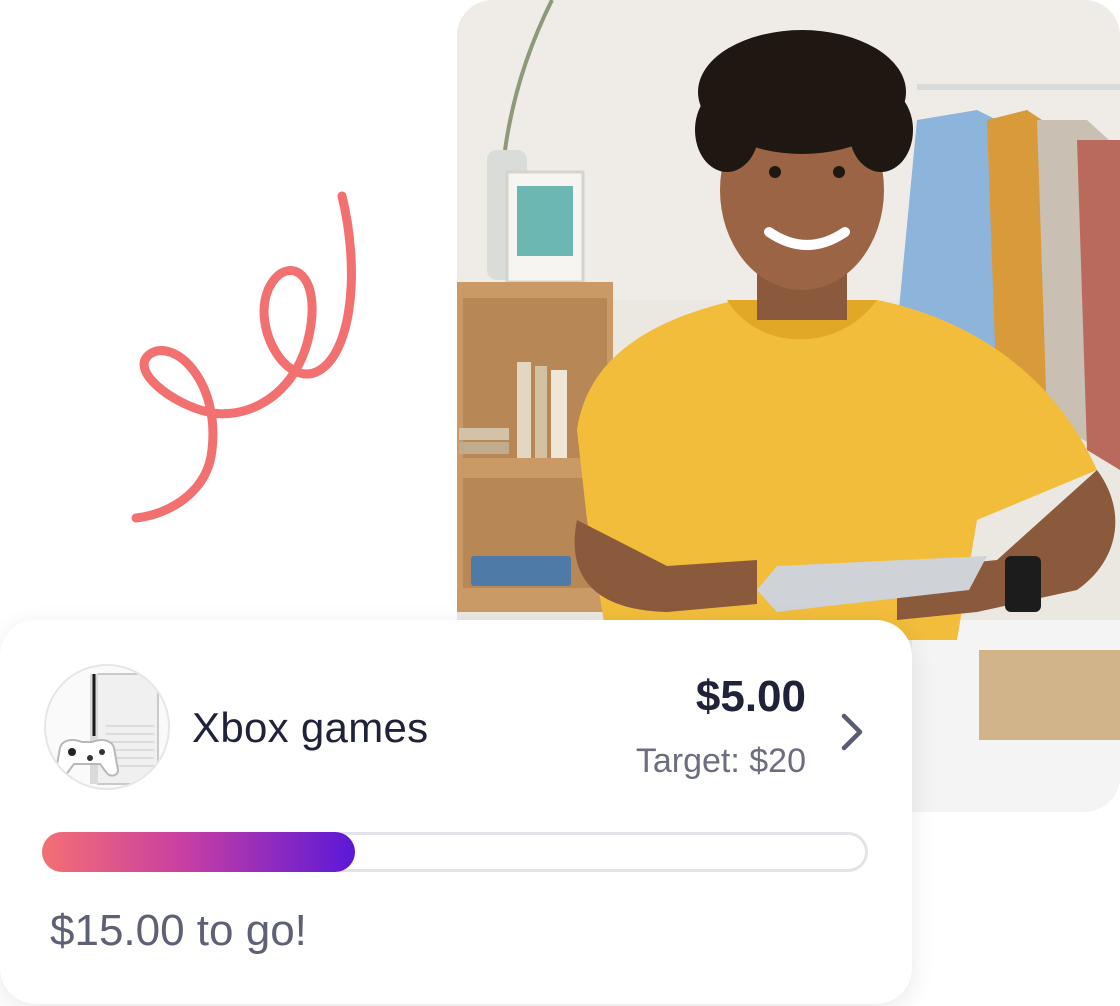  Describe the element at coordinates (198, 852) in the screenshot. I see `progress-fill` at that location.